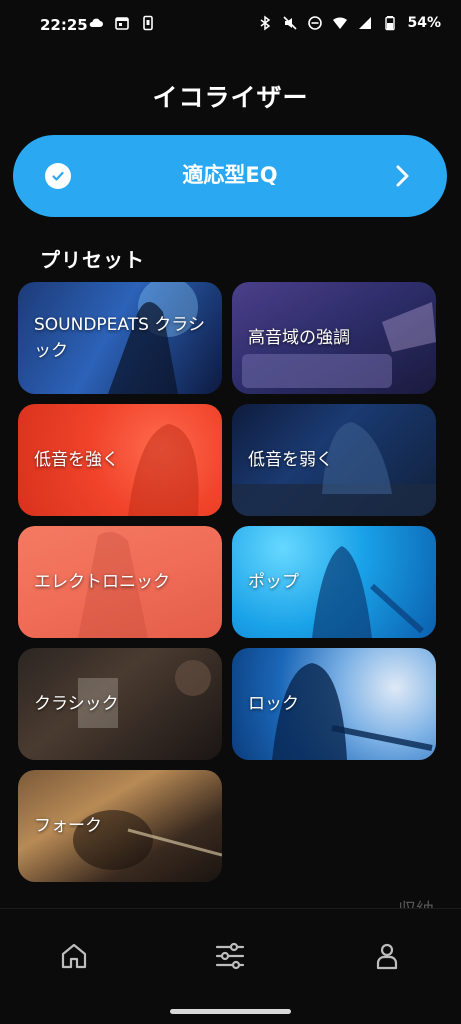 This screenshot has width=461, height=1024. What do you see at coordinates (290, 460) in the screenshot?
I see `preset-label: 低音を弱く` at bounding box center [290, 460].